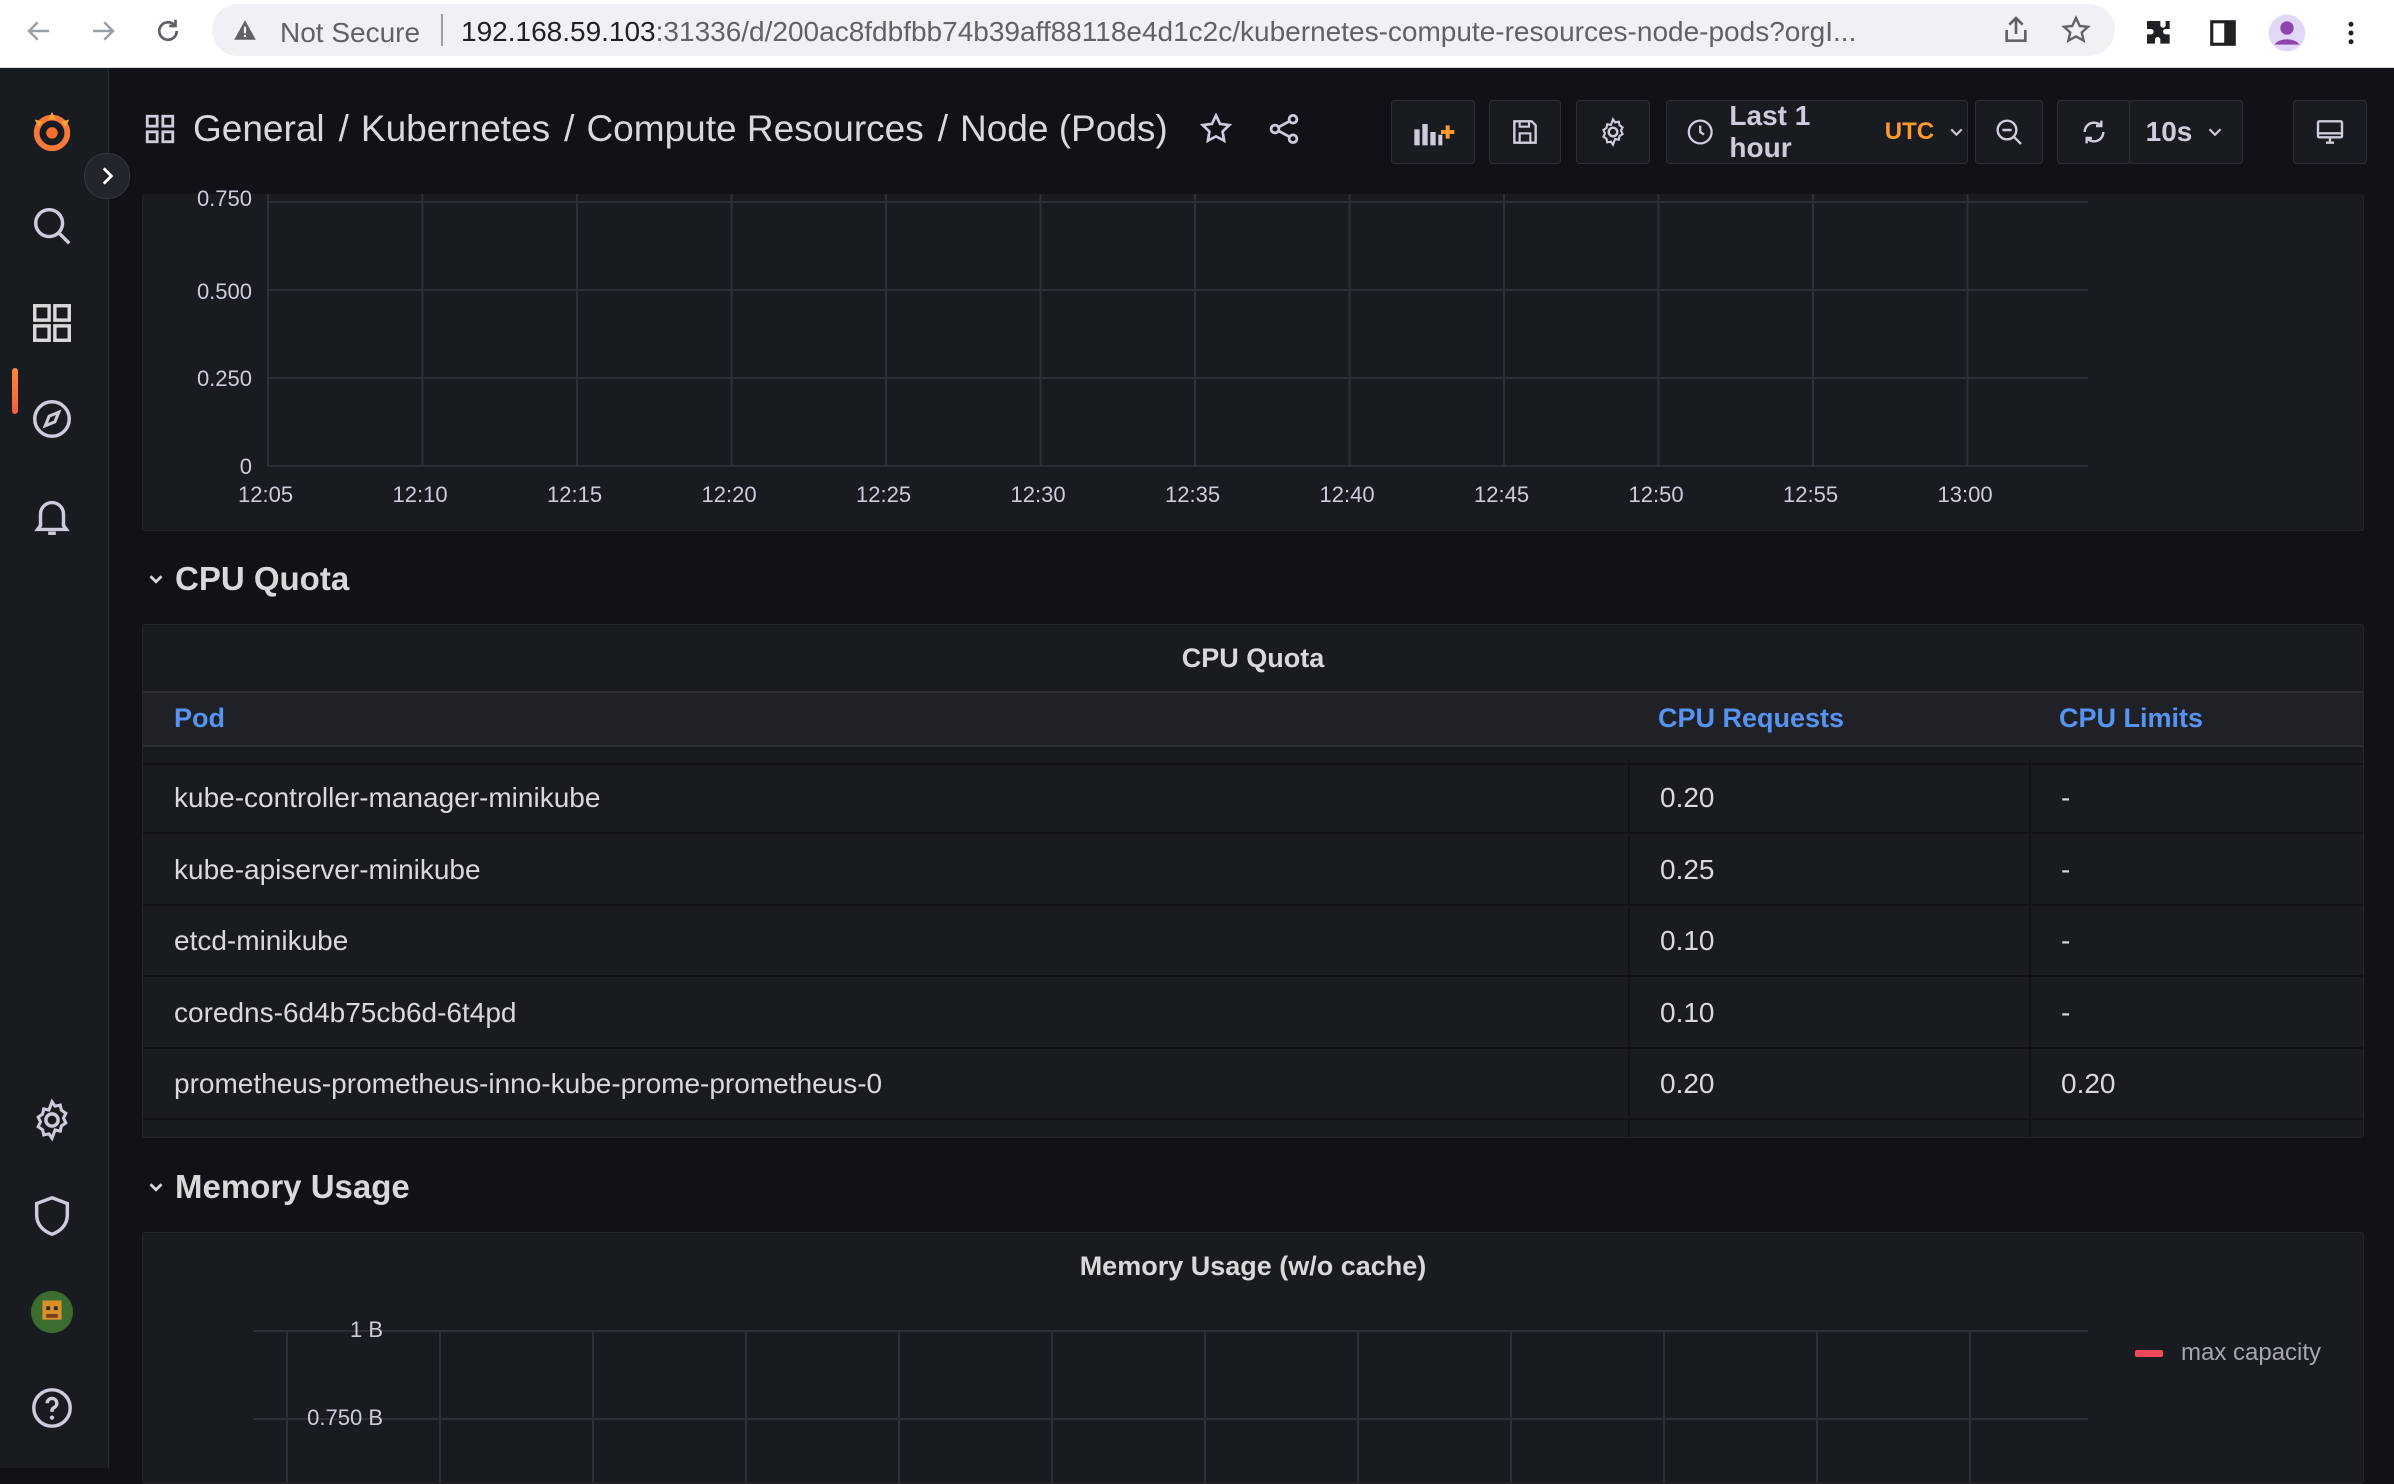  I want to click on refresh-interval-picker: 10s, so click(2186, 132).